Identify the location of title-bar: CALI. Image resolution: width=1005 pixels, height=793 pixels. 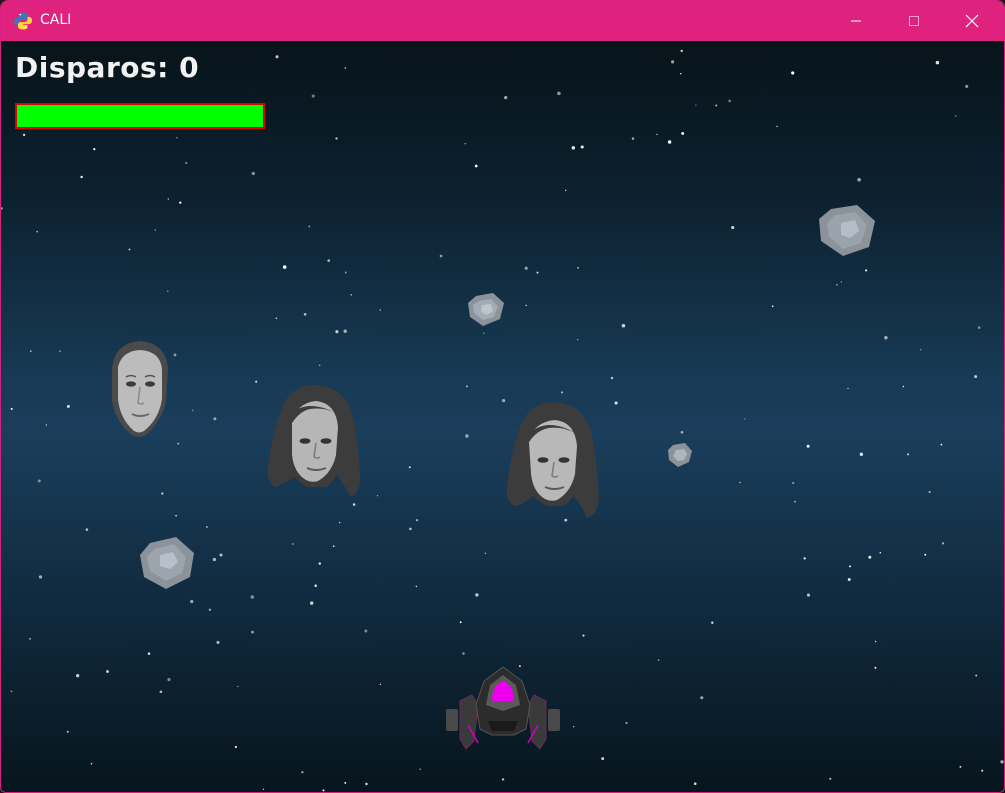
(502, 21).